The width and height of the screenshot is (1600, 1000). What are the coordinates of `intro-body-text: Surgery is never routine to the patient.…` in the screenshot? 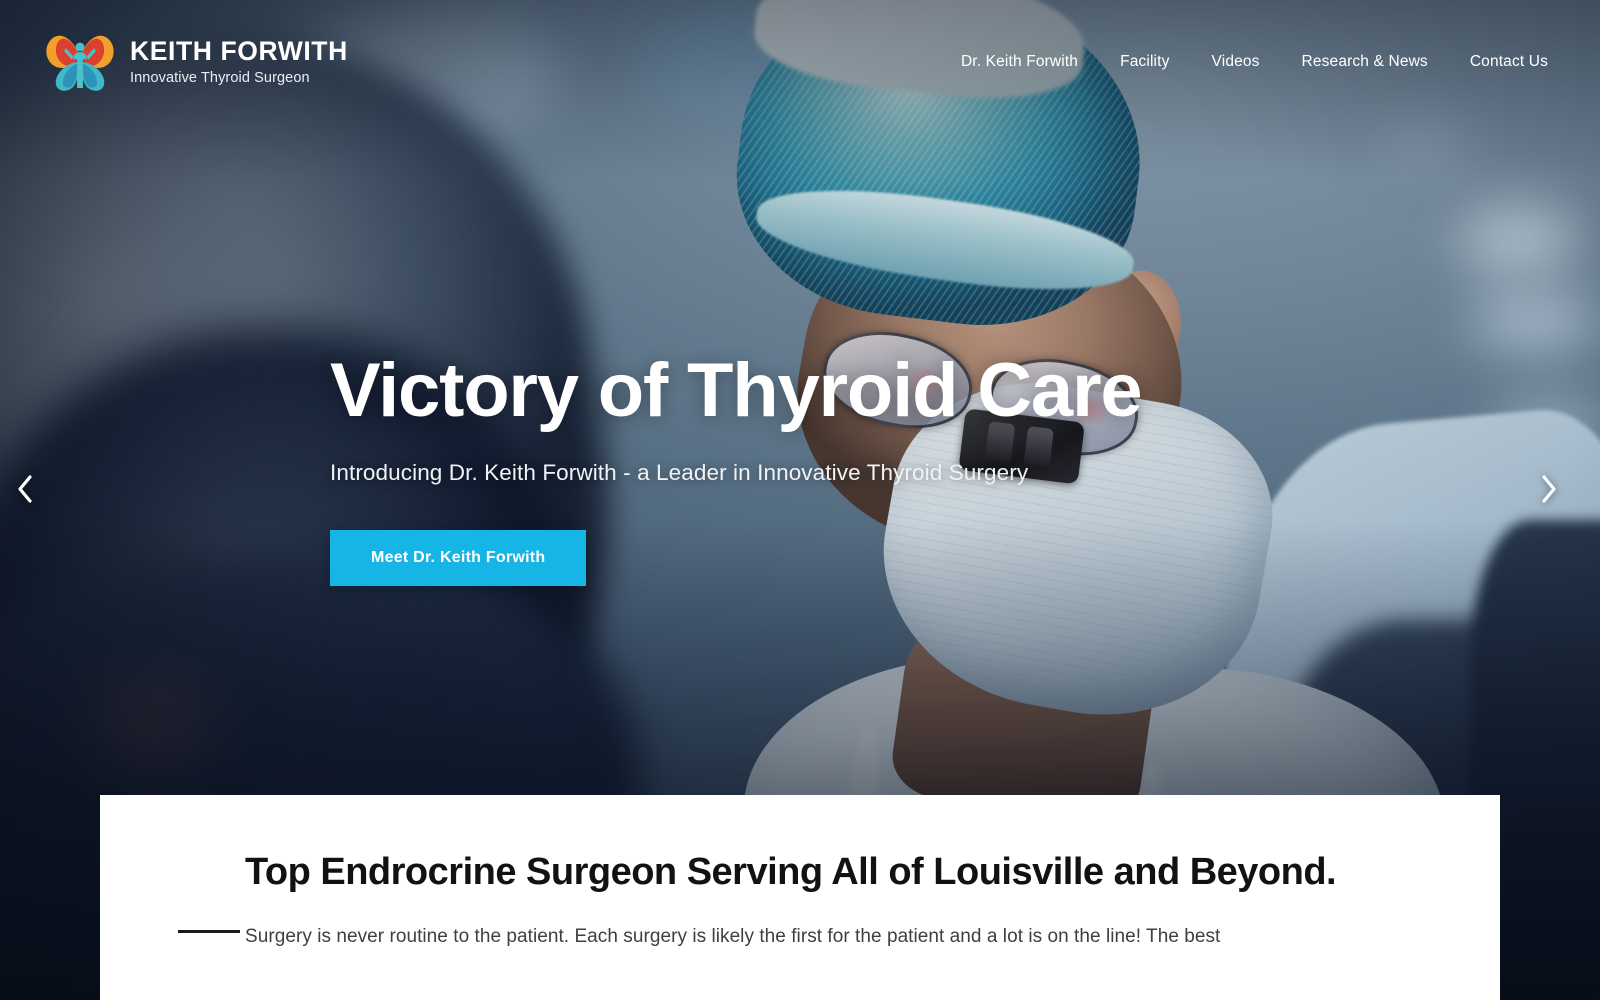 It's located at (733, 936).